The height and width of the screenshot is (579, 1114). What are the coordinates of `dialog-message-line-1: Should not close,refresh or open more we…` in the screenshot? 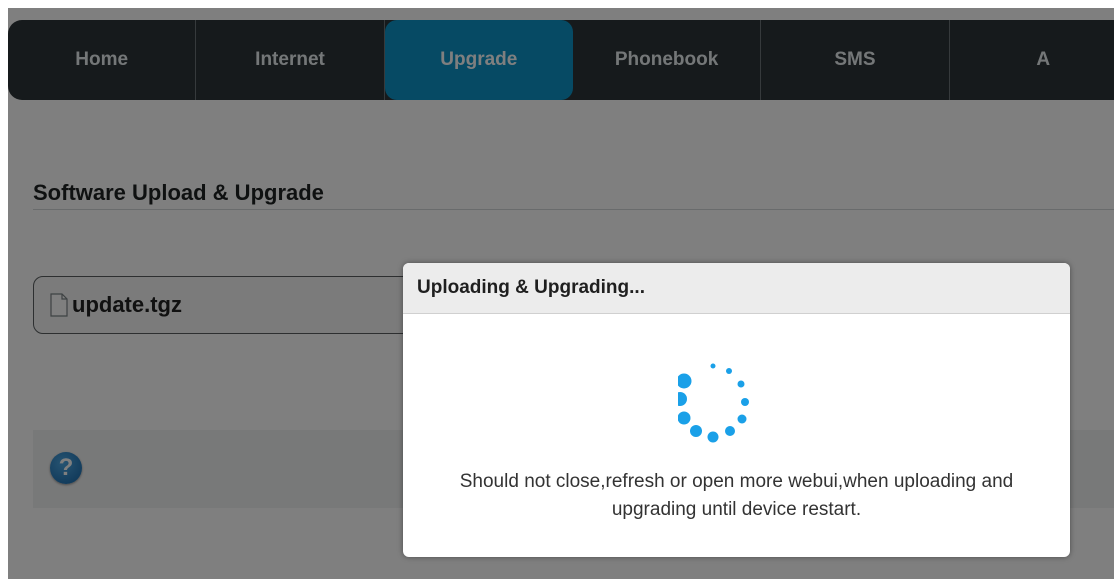 It's located at (736, 481).